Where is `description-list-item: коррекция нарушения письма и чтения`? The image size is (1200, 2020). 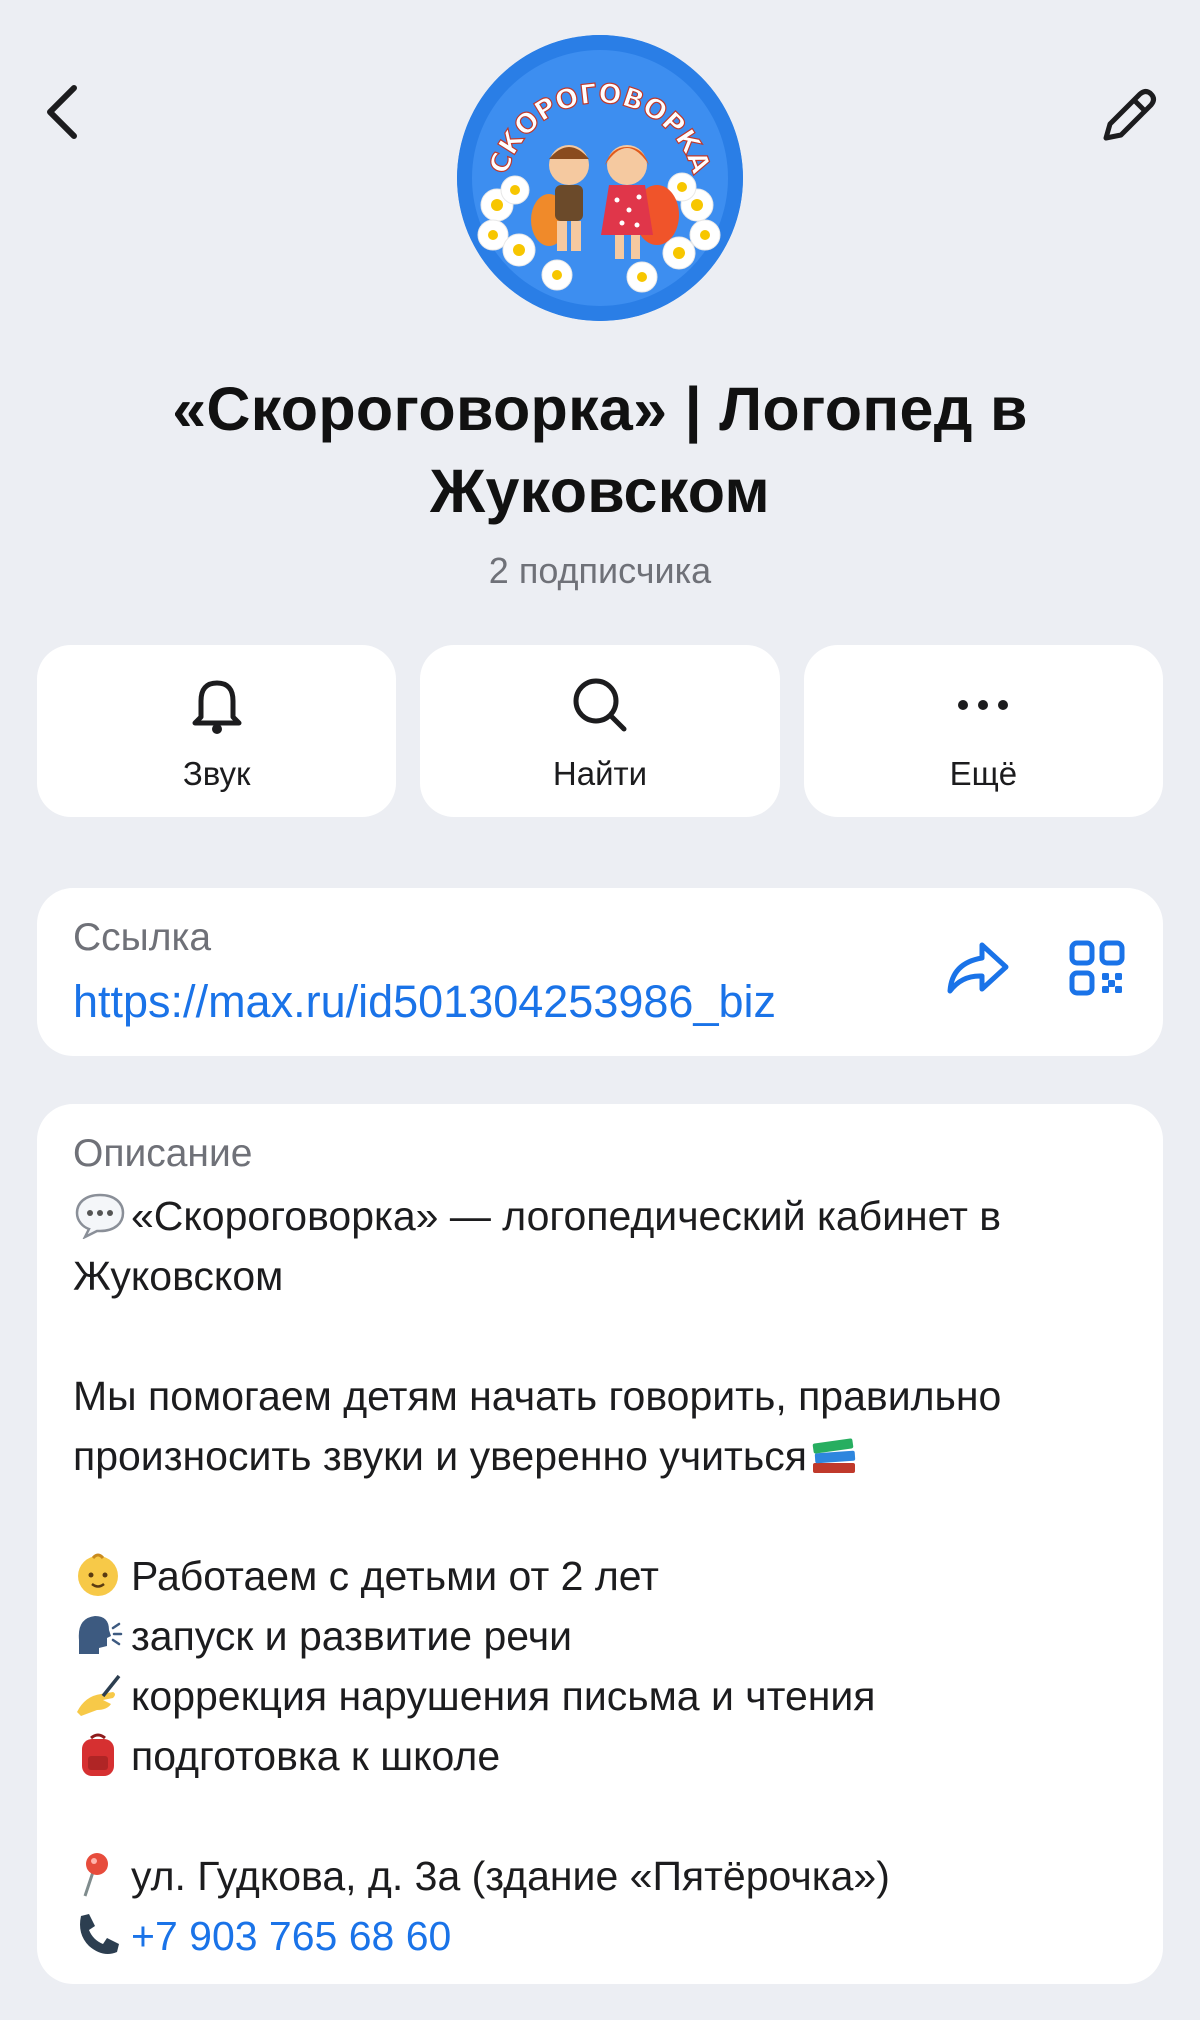 description-list-item: коррекция нарушения письма и чтения is located at coordinates (608, 1696).